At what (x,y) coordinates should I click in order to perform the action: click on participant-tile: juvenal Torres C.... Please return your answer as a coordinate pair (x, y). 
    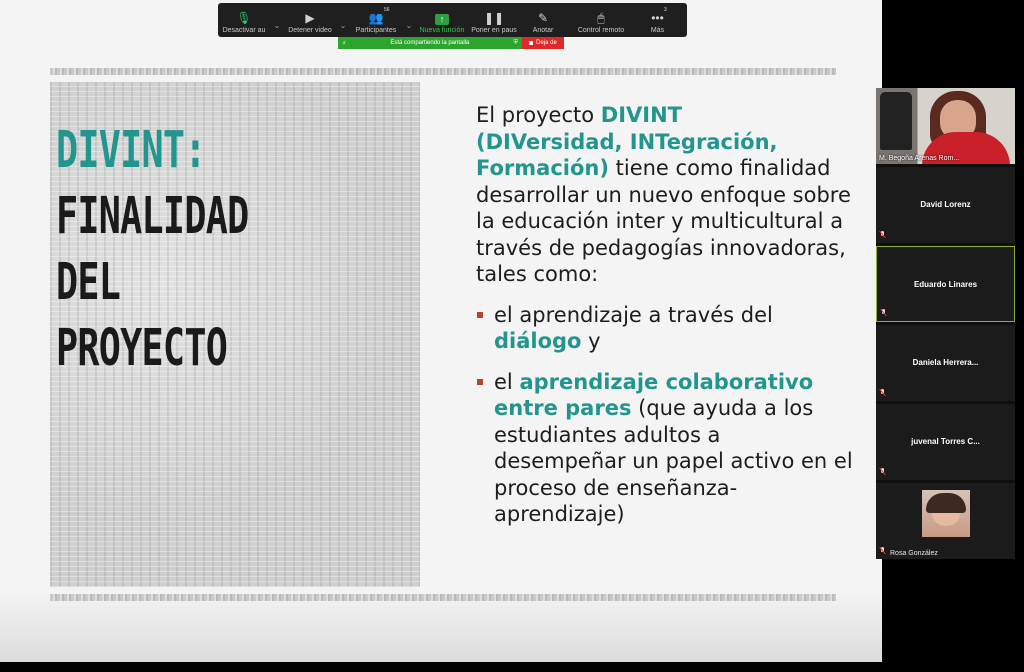
    Looking at the image, I should click on (945, 442).